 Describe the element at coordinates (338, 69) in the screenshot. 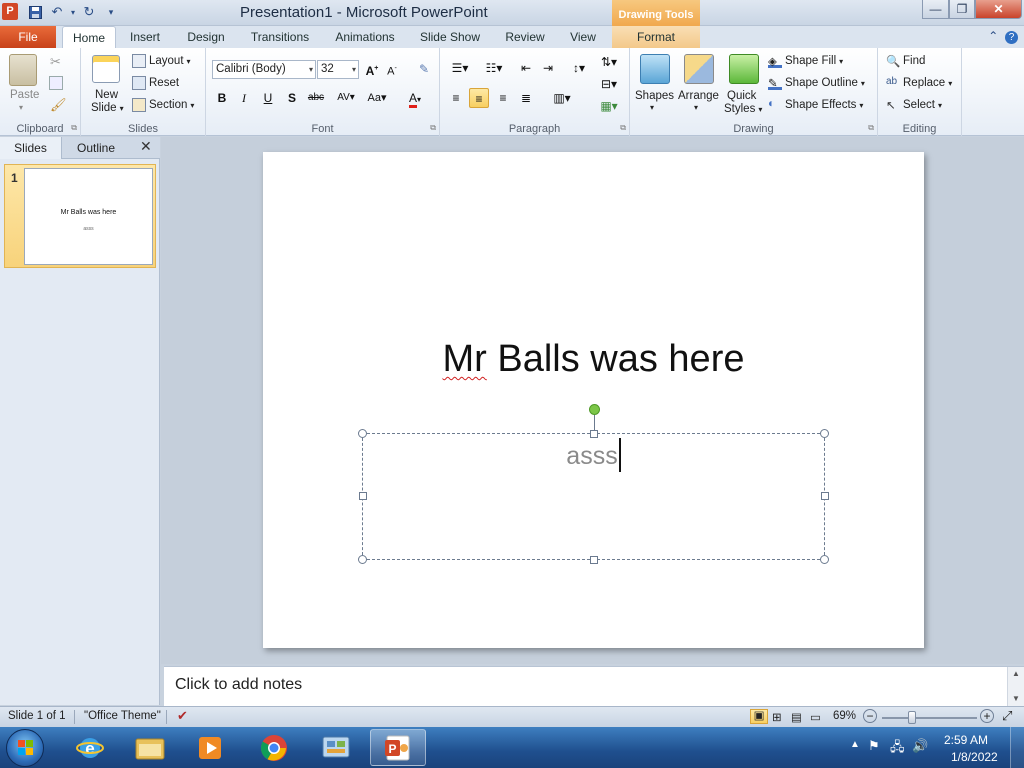

I see `font-size-combo: 32 ▾` at that location.